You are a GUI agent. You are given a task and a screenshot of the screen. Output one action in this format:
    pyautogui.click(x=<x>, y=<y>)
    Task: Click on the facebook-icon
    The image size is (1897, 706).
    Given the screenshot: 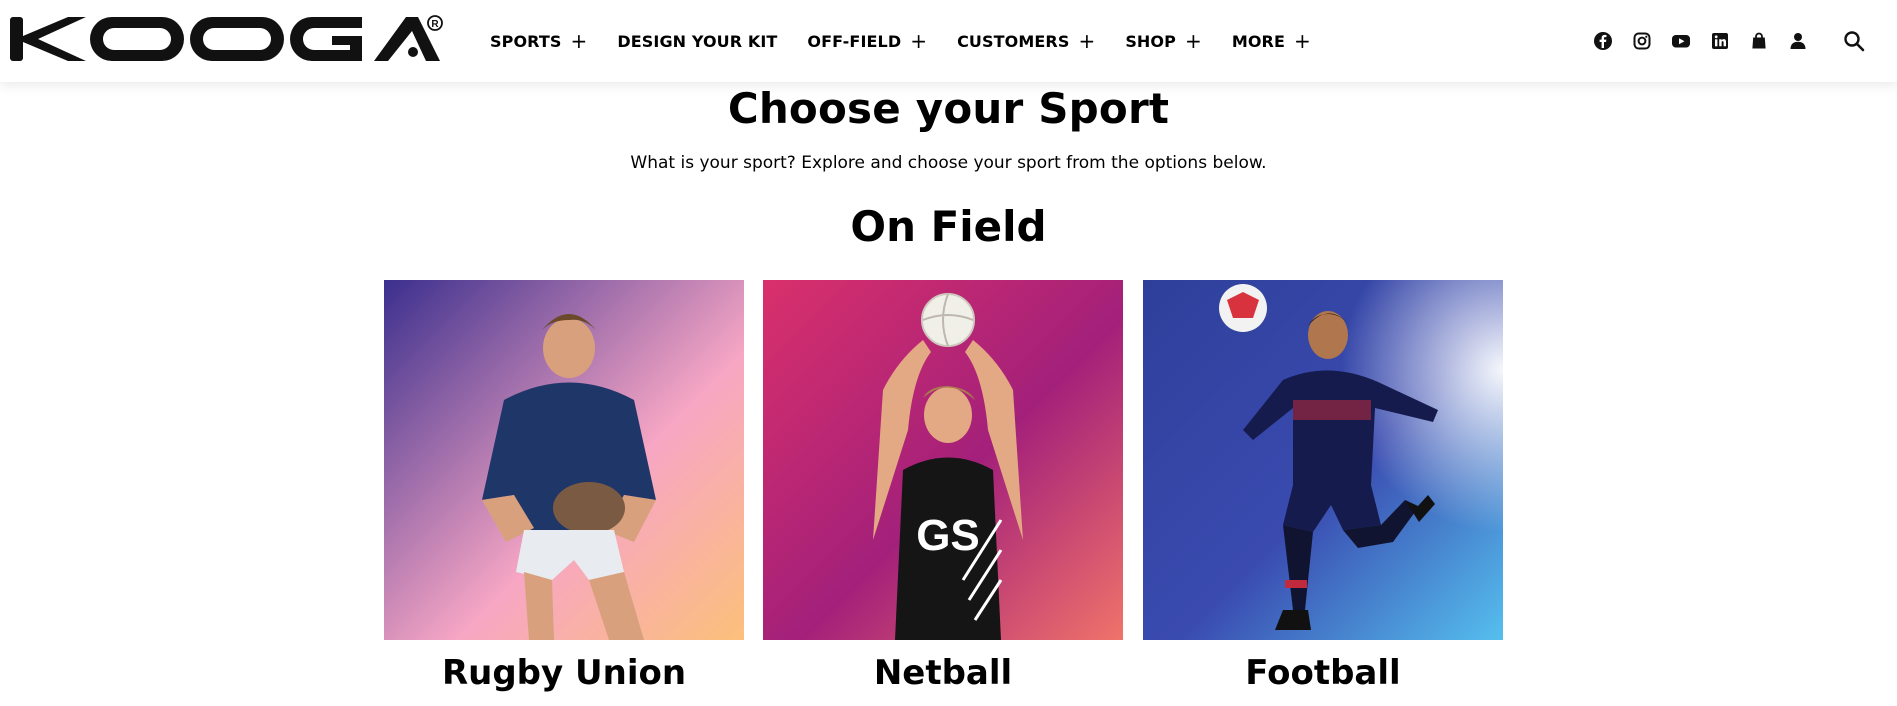 What is the action you would take?
    pyautogui.click(x=1603, y=41)
    